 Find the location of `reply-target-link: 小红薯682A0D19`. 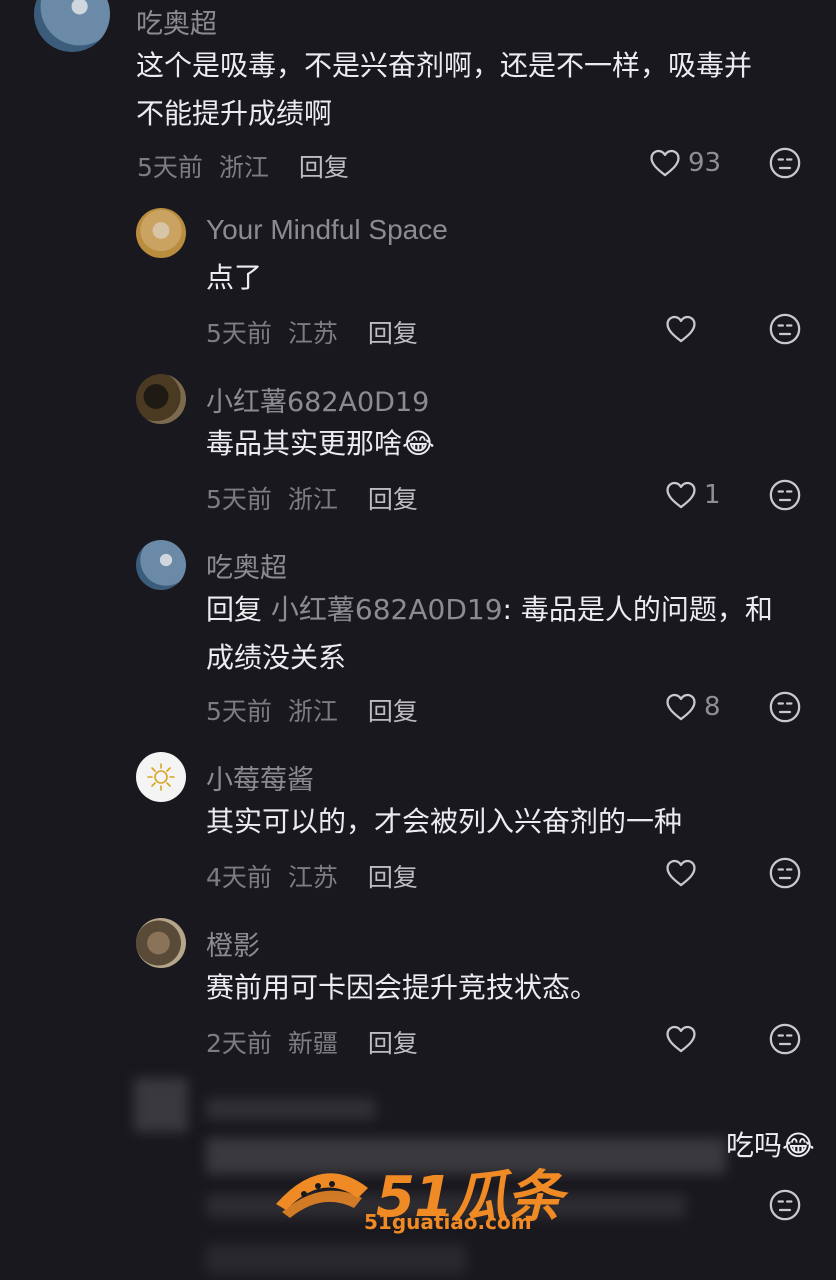

reply-target-link: 小红薯682A0D19 is located at coordinates (387, 609).